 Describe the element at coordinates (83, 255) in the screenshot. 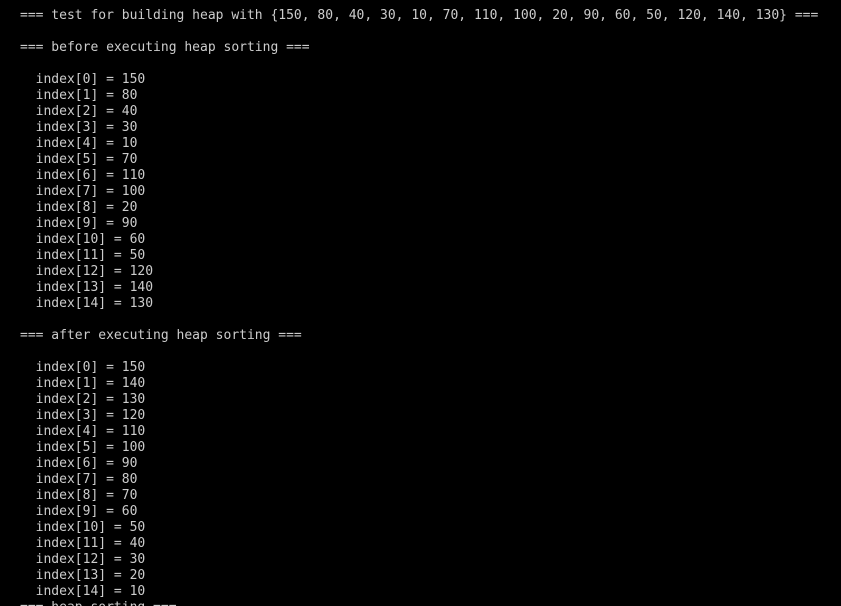

I see `before-index-line: index[11] = 50` at that location.